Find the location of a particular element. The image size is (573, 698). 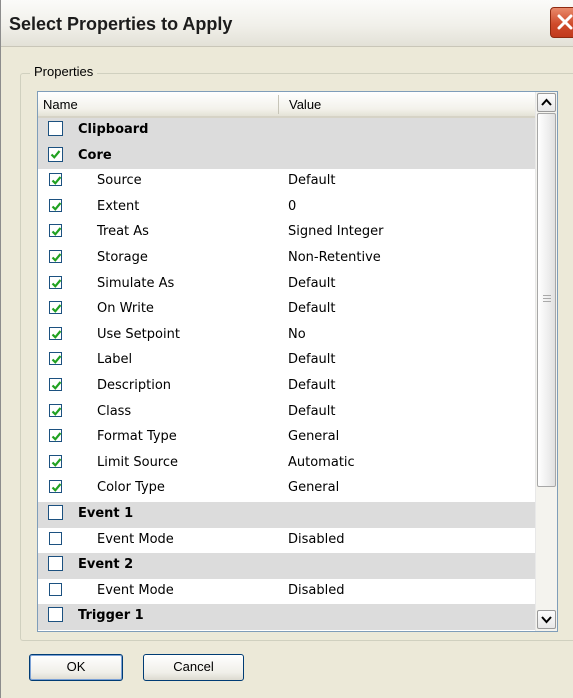

properties-group-label: Properties is located at coordinates (64, 71).